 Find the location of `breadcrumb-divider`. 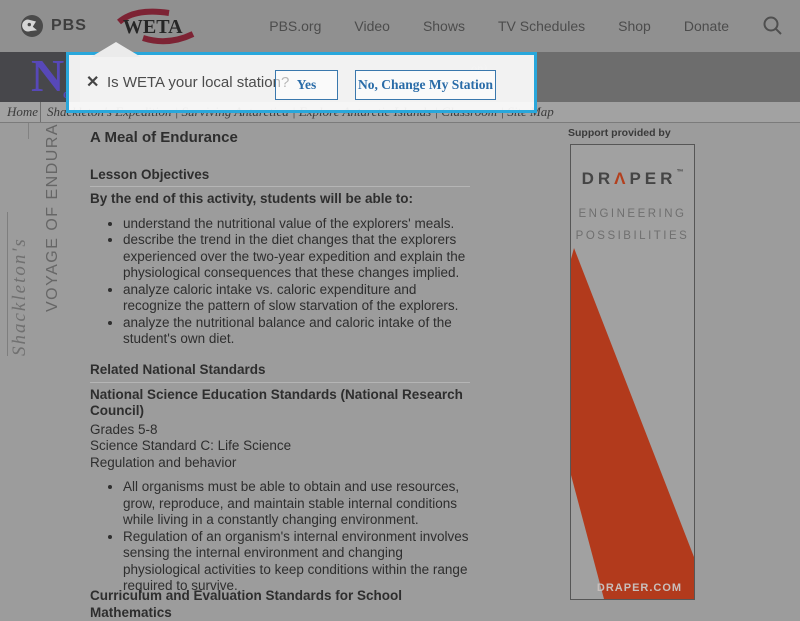

breadcrumb-divider is located at coordinates (40, 112).